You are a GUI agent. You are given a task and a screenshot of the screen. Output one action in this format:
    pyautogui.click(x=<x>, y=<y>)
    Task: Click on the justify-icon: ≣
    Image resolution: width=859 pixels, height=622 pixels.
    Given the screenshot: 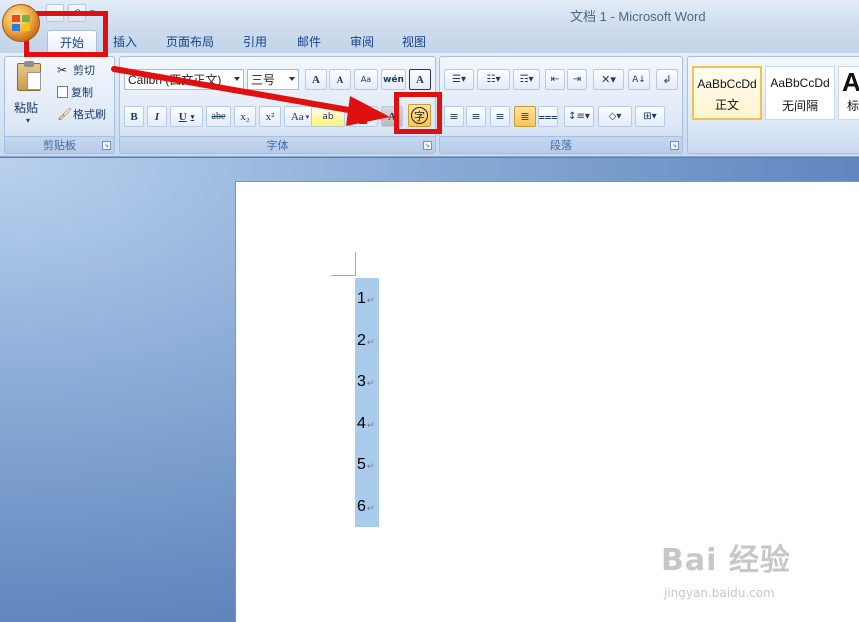 What is the action you would take?
    pyautogui.click(x=525, y=116)
    